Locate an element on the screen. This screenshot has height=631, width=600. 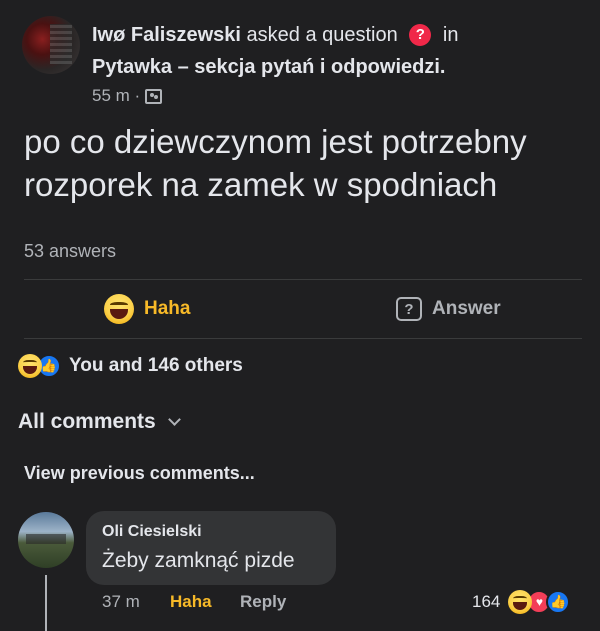
question-badge-icon: ? is located at coordinates (420, 35).